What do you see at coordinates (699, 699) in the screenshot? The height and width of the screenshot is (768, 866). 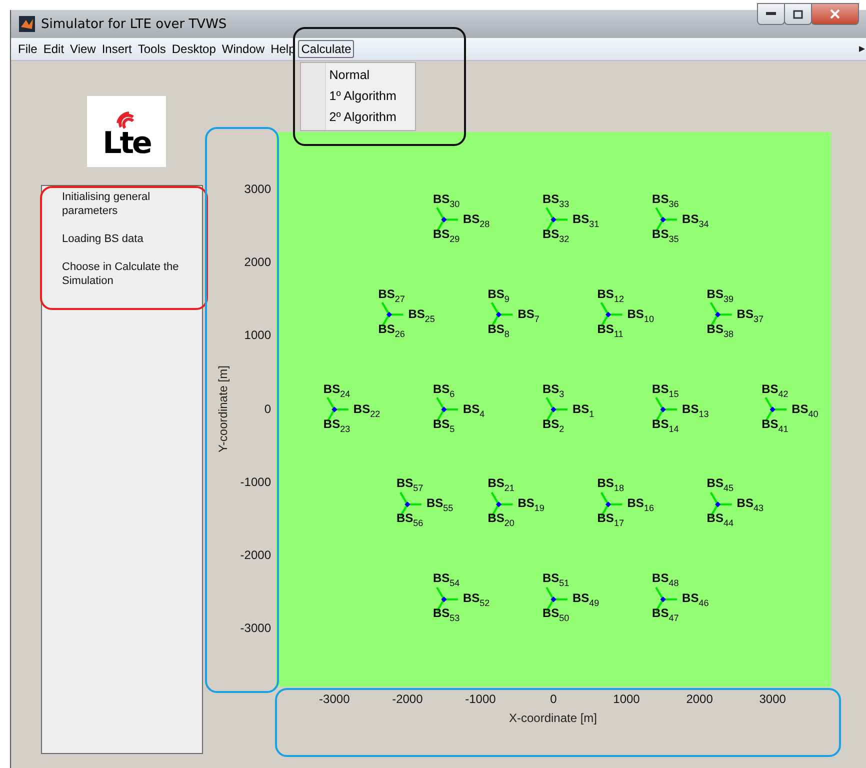 I see `x-tick-label: 2000` at bounding box center [699, 699].